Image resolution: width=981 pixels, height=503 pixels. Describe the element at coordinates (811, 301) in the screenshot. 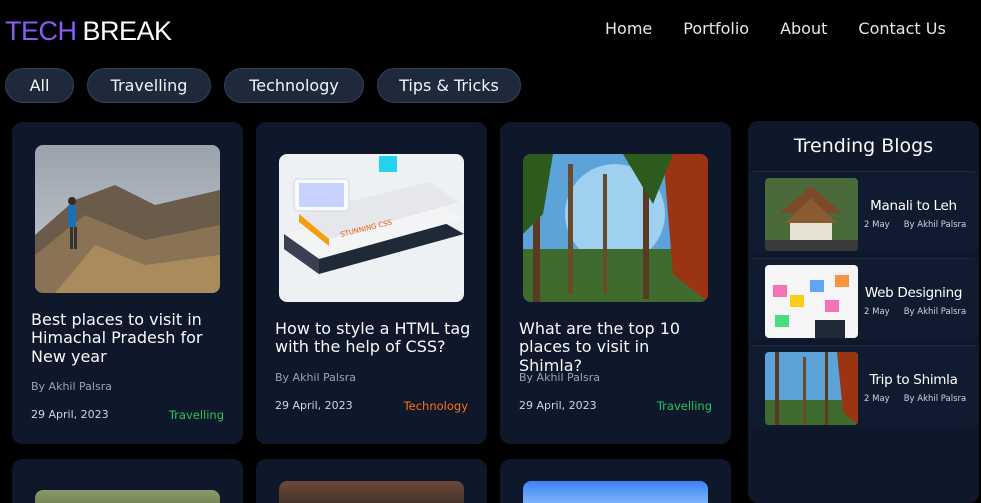

I see `sticky-notes-thumbnail` at that location.